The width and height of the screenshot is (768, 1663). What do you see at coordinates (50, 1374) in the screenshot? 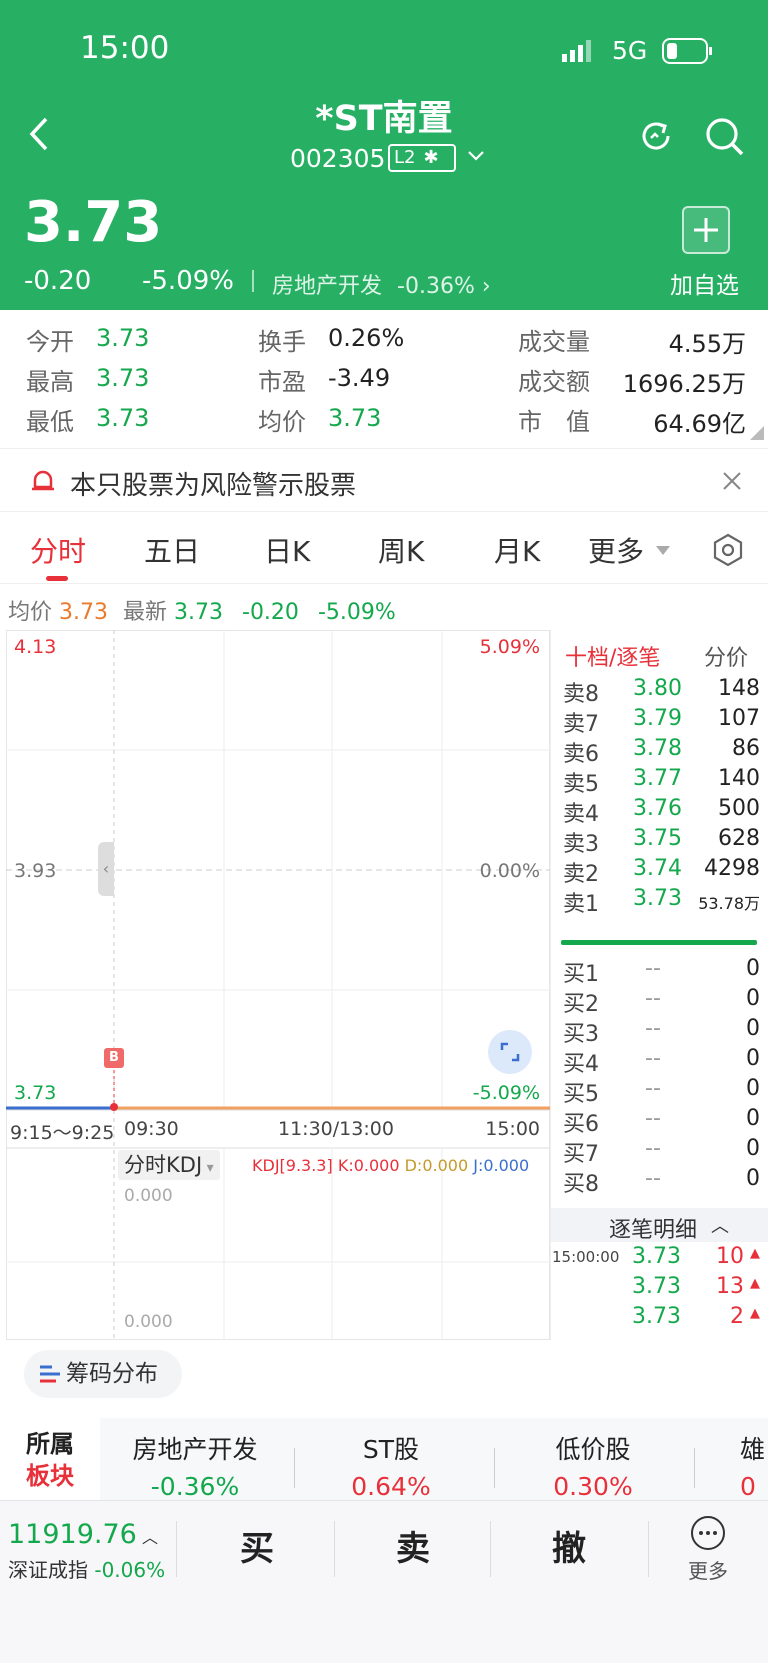
I see `chip-distribution-icon` at bounding box center [50, 1374].